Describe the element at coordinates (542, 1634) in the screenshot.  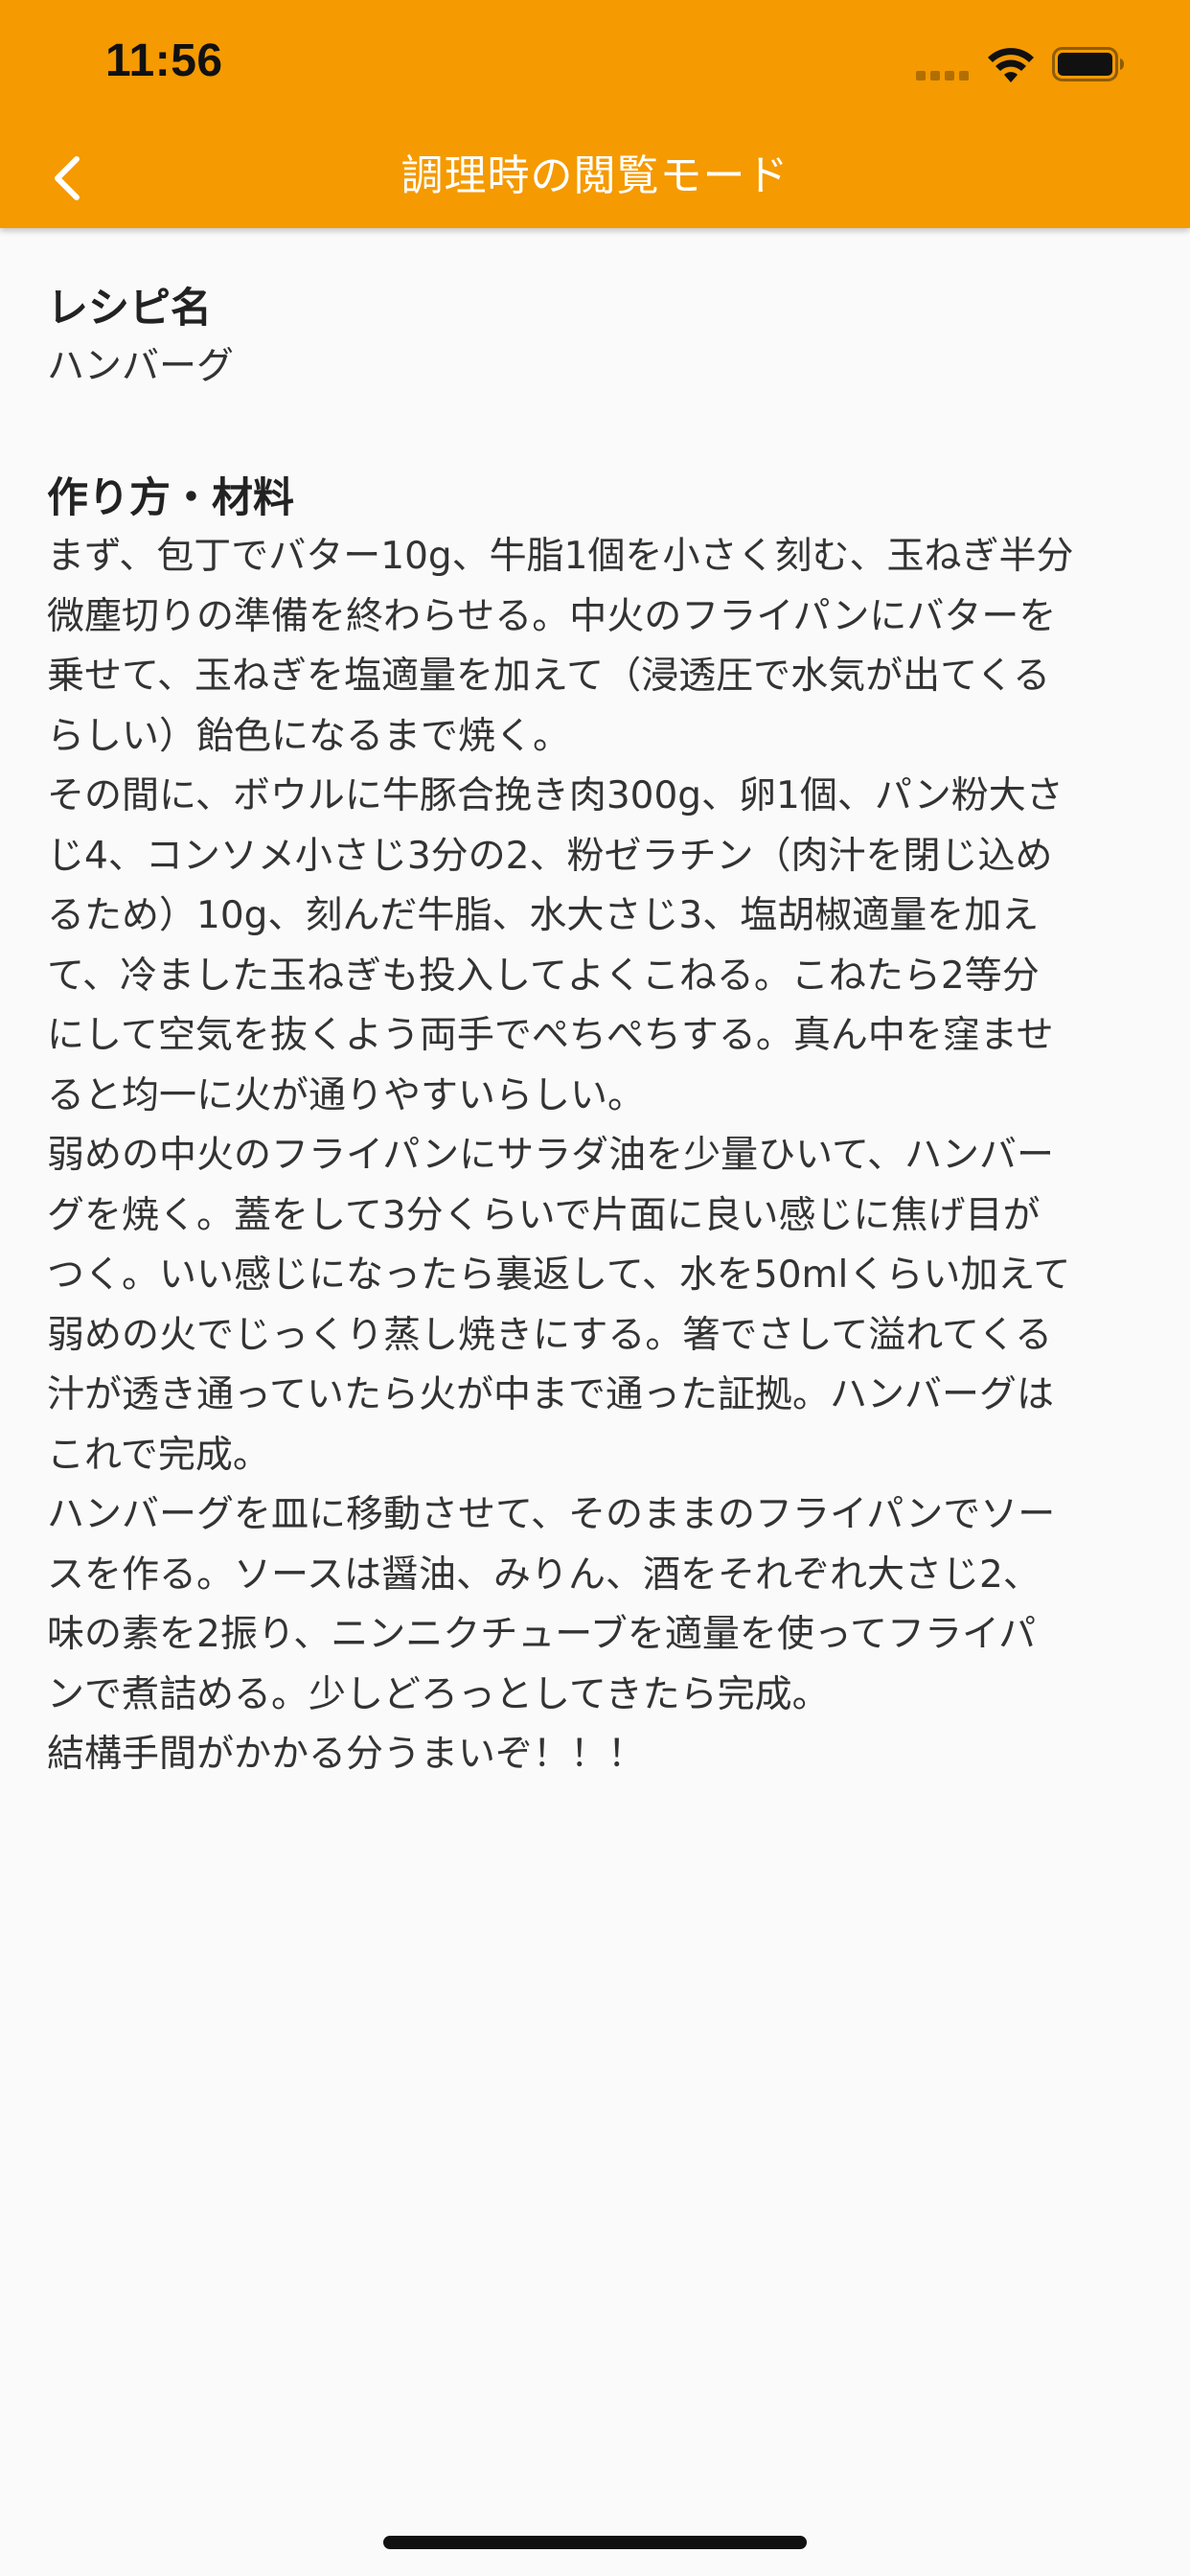
I see `steps-line: 味の素を2振り、ニンニクチューブを適量を使ってフライパ` at that location.